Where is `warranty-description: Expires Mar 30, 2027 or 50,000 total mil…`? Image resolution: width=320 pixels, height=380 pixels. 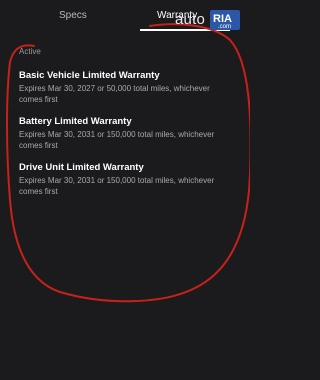
warranty-description: Expires Mar 30, 2027 or 50,000 total mil… is located at coordinates (114, 94).